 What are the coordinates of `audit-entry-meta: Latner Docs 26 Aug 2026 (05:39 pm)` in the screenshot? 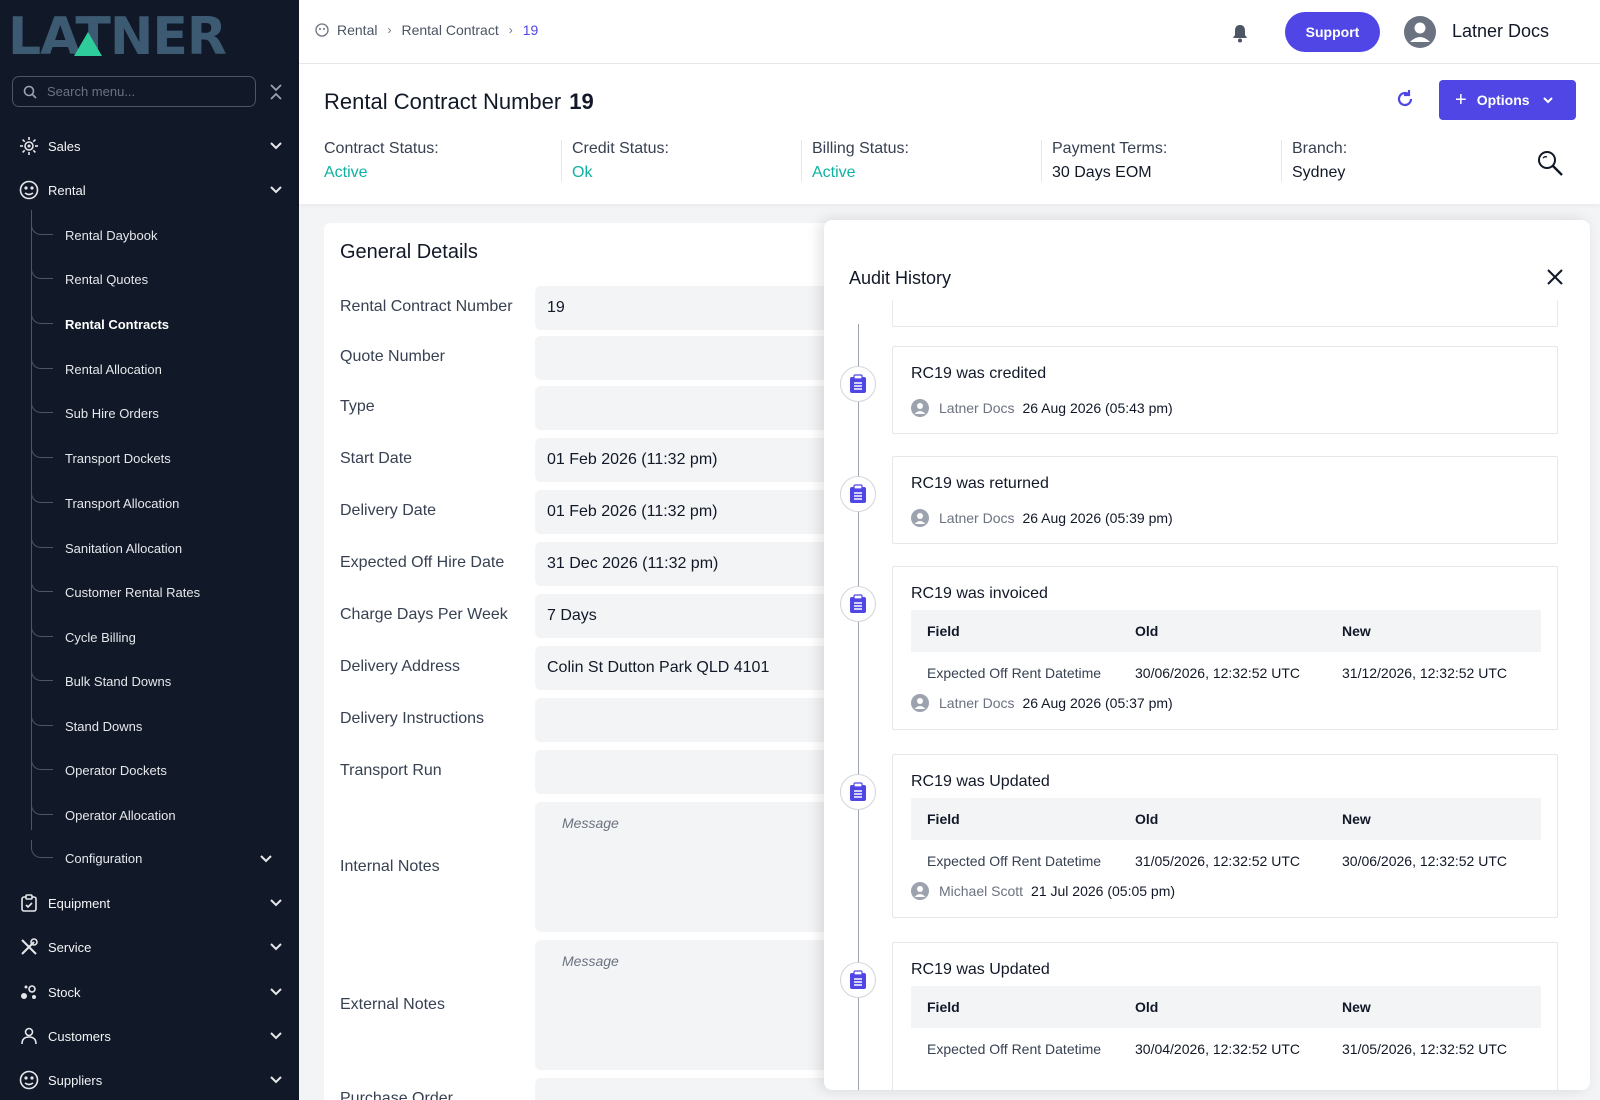 It's located at (1042, 518).